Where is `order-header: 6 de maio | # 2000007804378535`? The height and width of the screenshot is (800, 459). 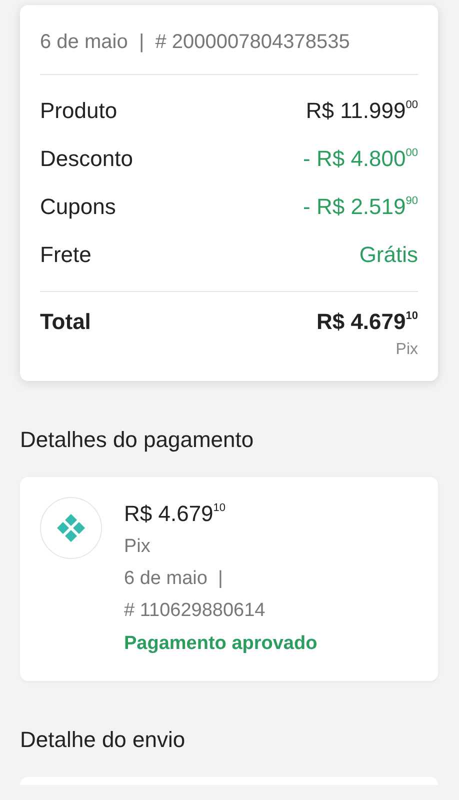 order-header: 6 de maio | # 2000007804378535 is located at coordinates (195, 42).